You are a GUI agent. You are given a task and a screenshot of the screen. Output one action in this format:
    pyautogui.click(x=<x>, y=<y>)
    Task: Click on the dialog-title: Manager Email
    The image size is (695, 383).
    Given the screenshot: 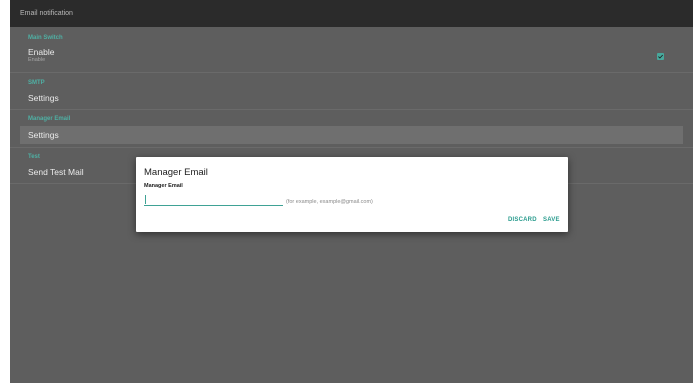 What is the action you would take?
    pyautogui.click(x=176, y=172)
    